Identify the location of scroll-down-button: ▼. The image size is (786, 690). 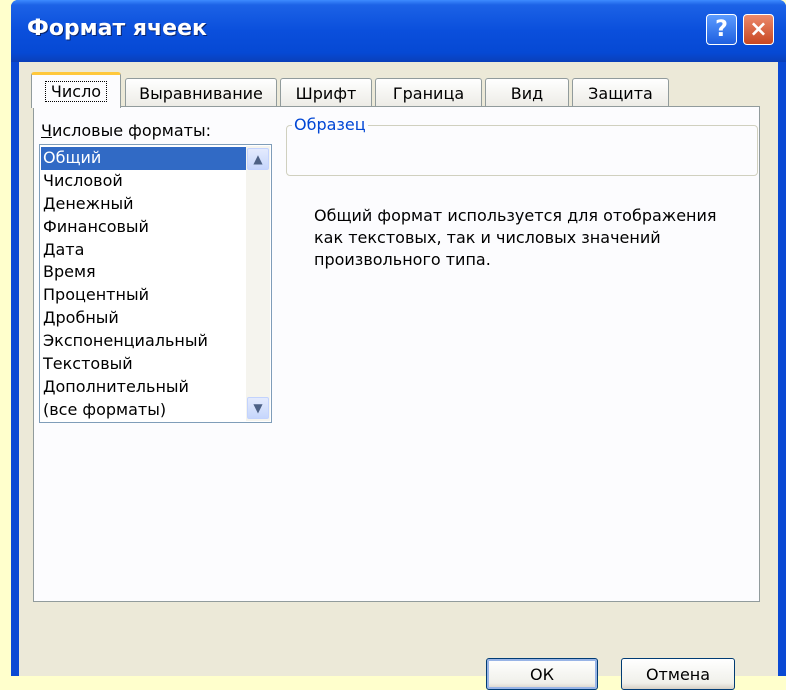
(258, 408).